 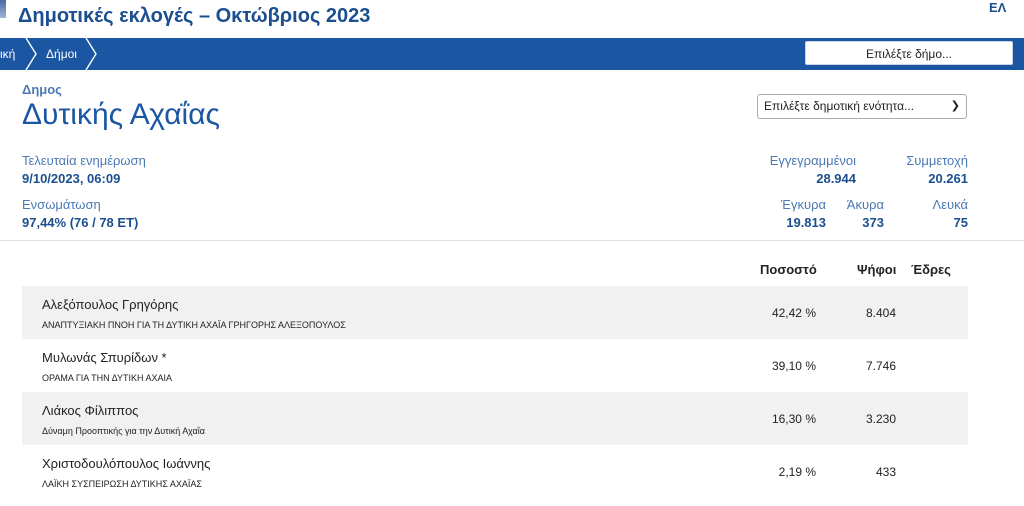 I want to click on last-update-value: 9/10/2023, 06:09, so click(x=71, y=178).